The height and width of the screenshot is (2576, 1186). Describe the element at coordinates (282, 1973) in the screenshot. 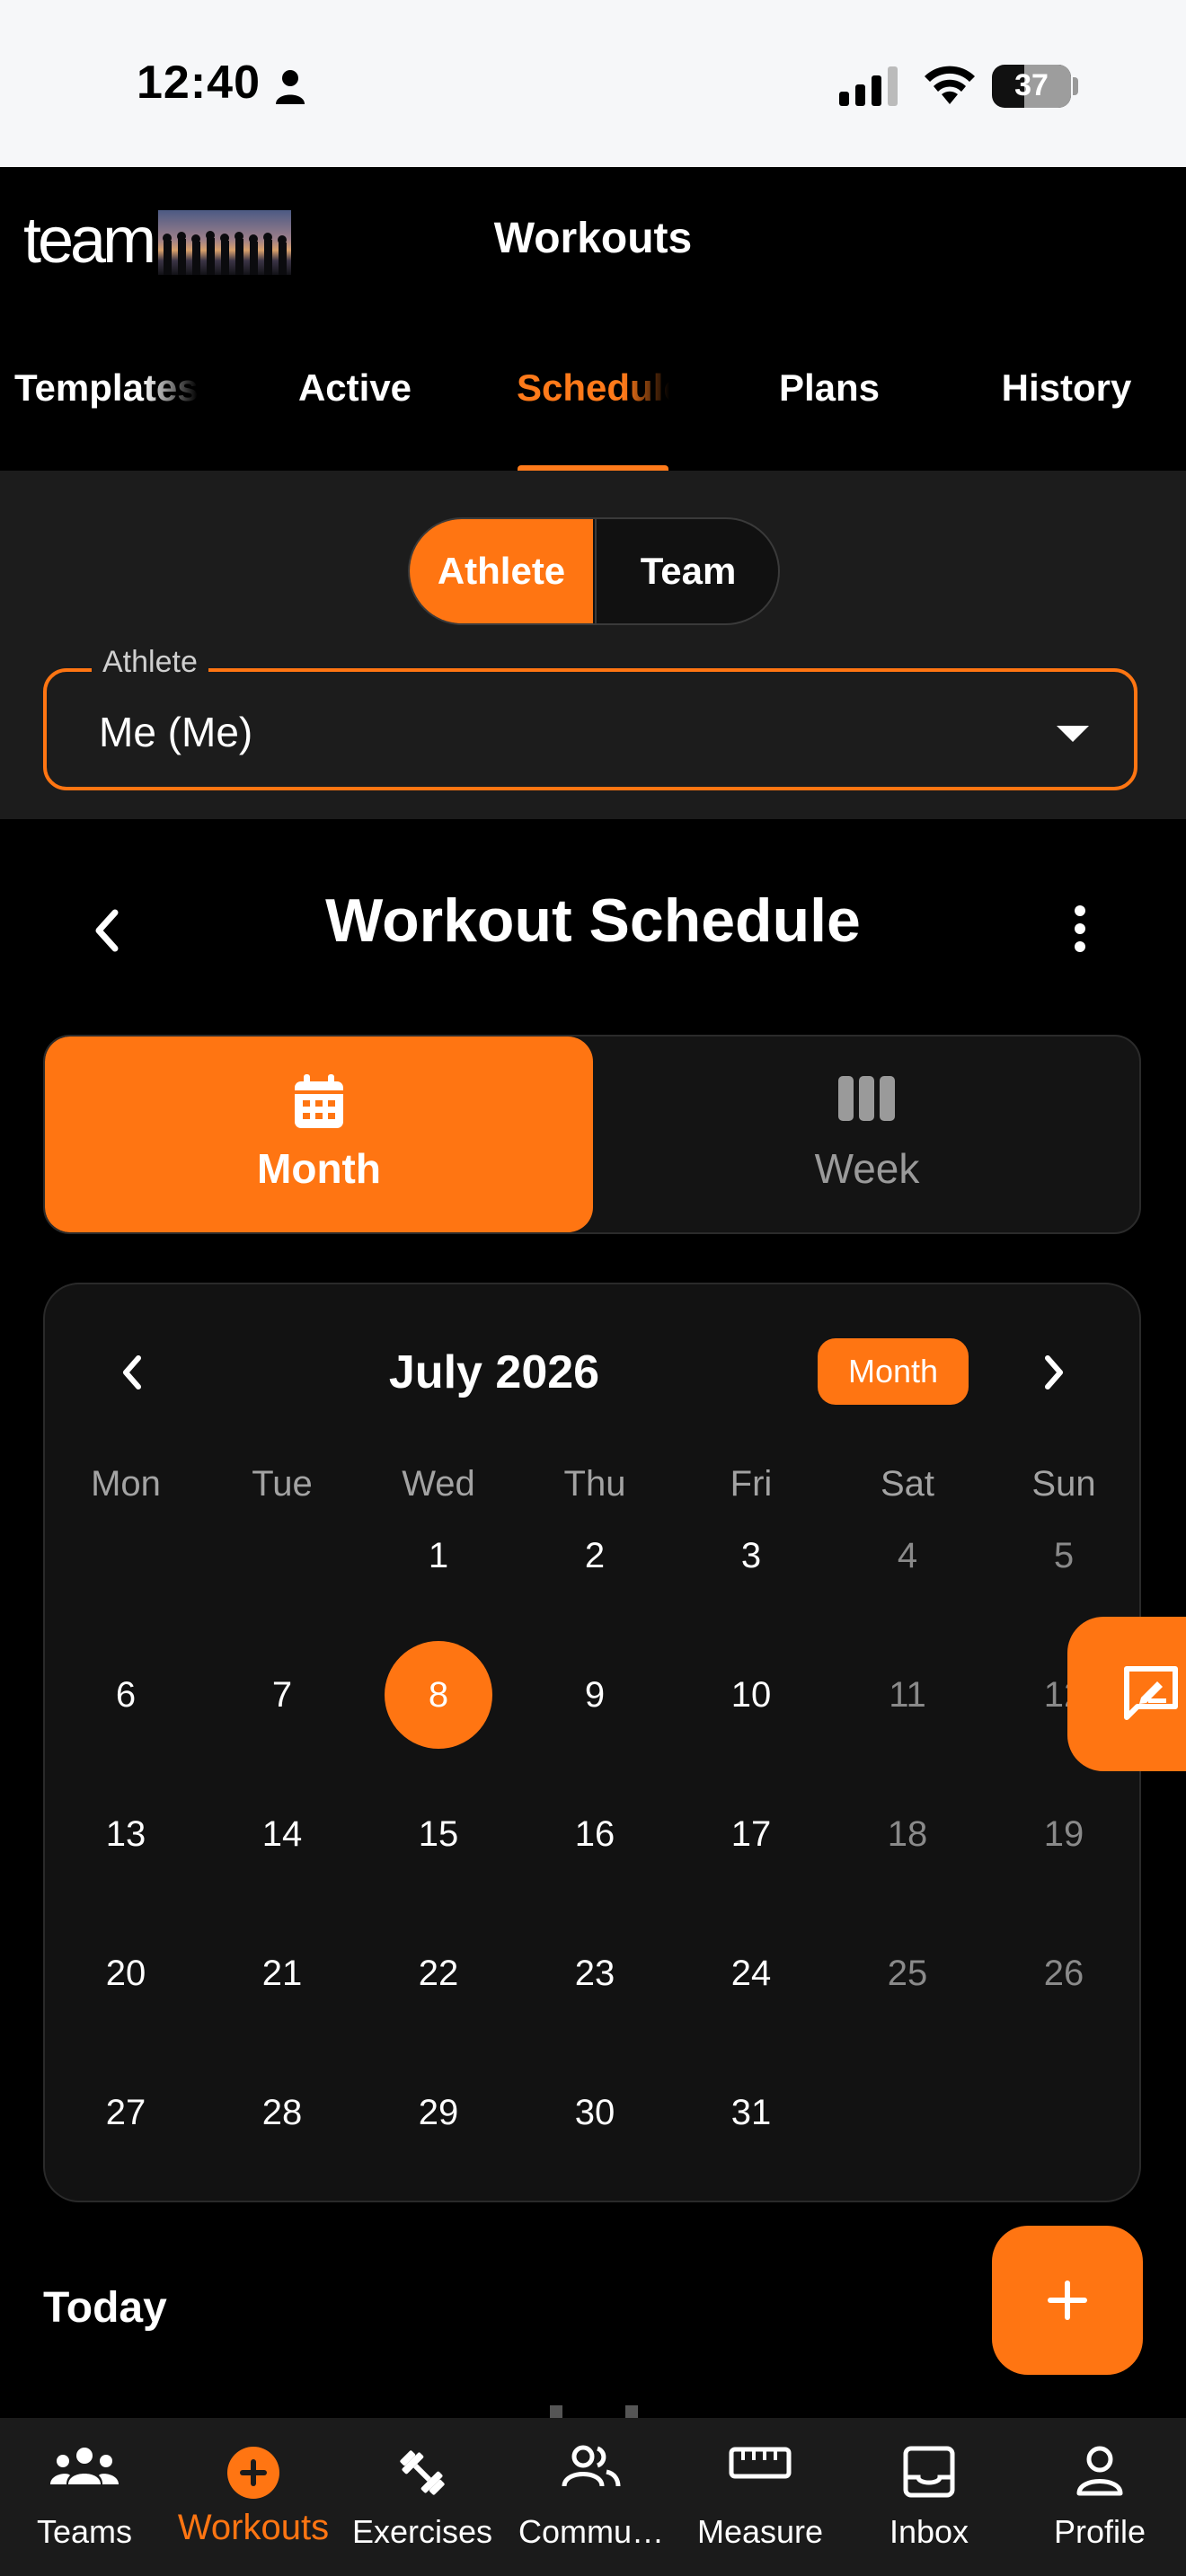

I see `calendar-day: 21` at that location.